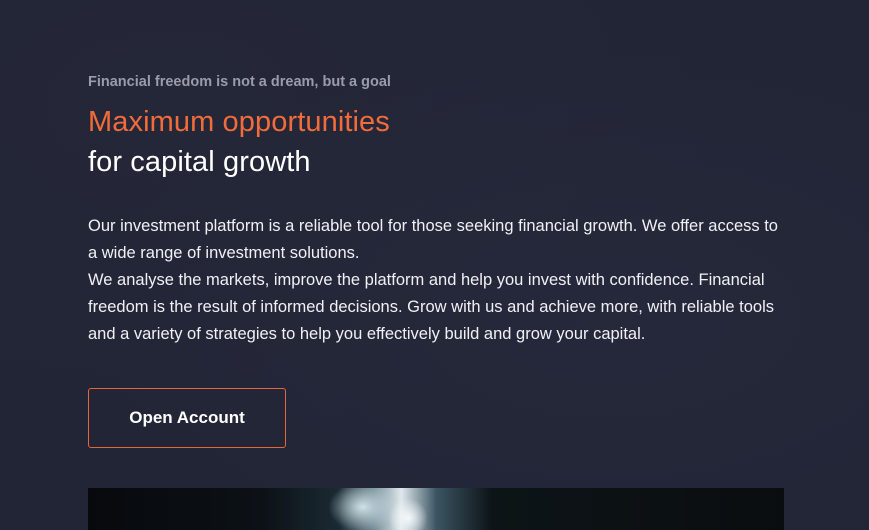 The image size is (869, 530). Describe the element at coordinates (199, 162) in the screenshot. I see `hero-title: for capital growth` at that location.